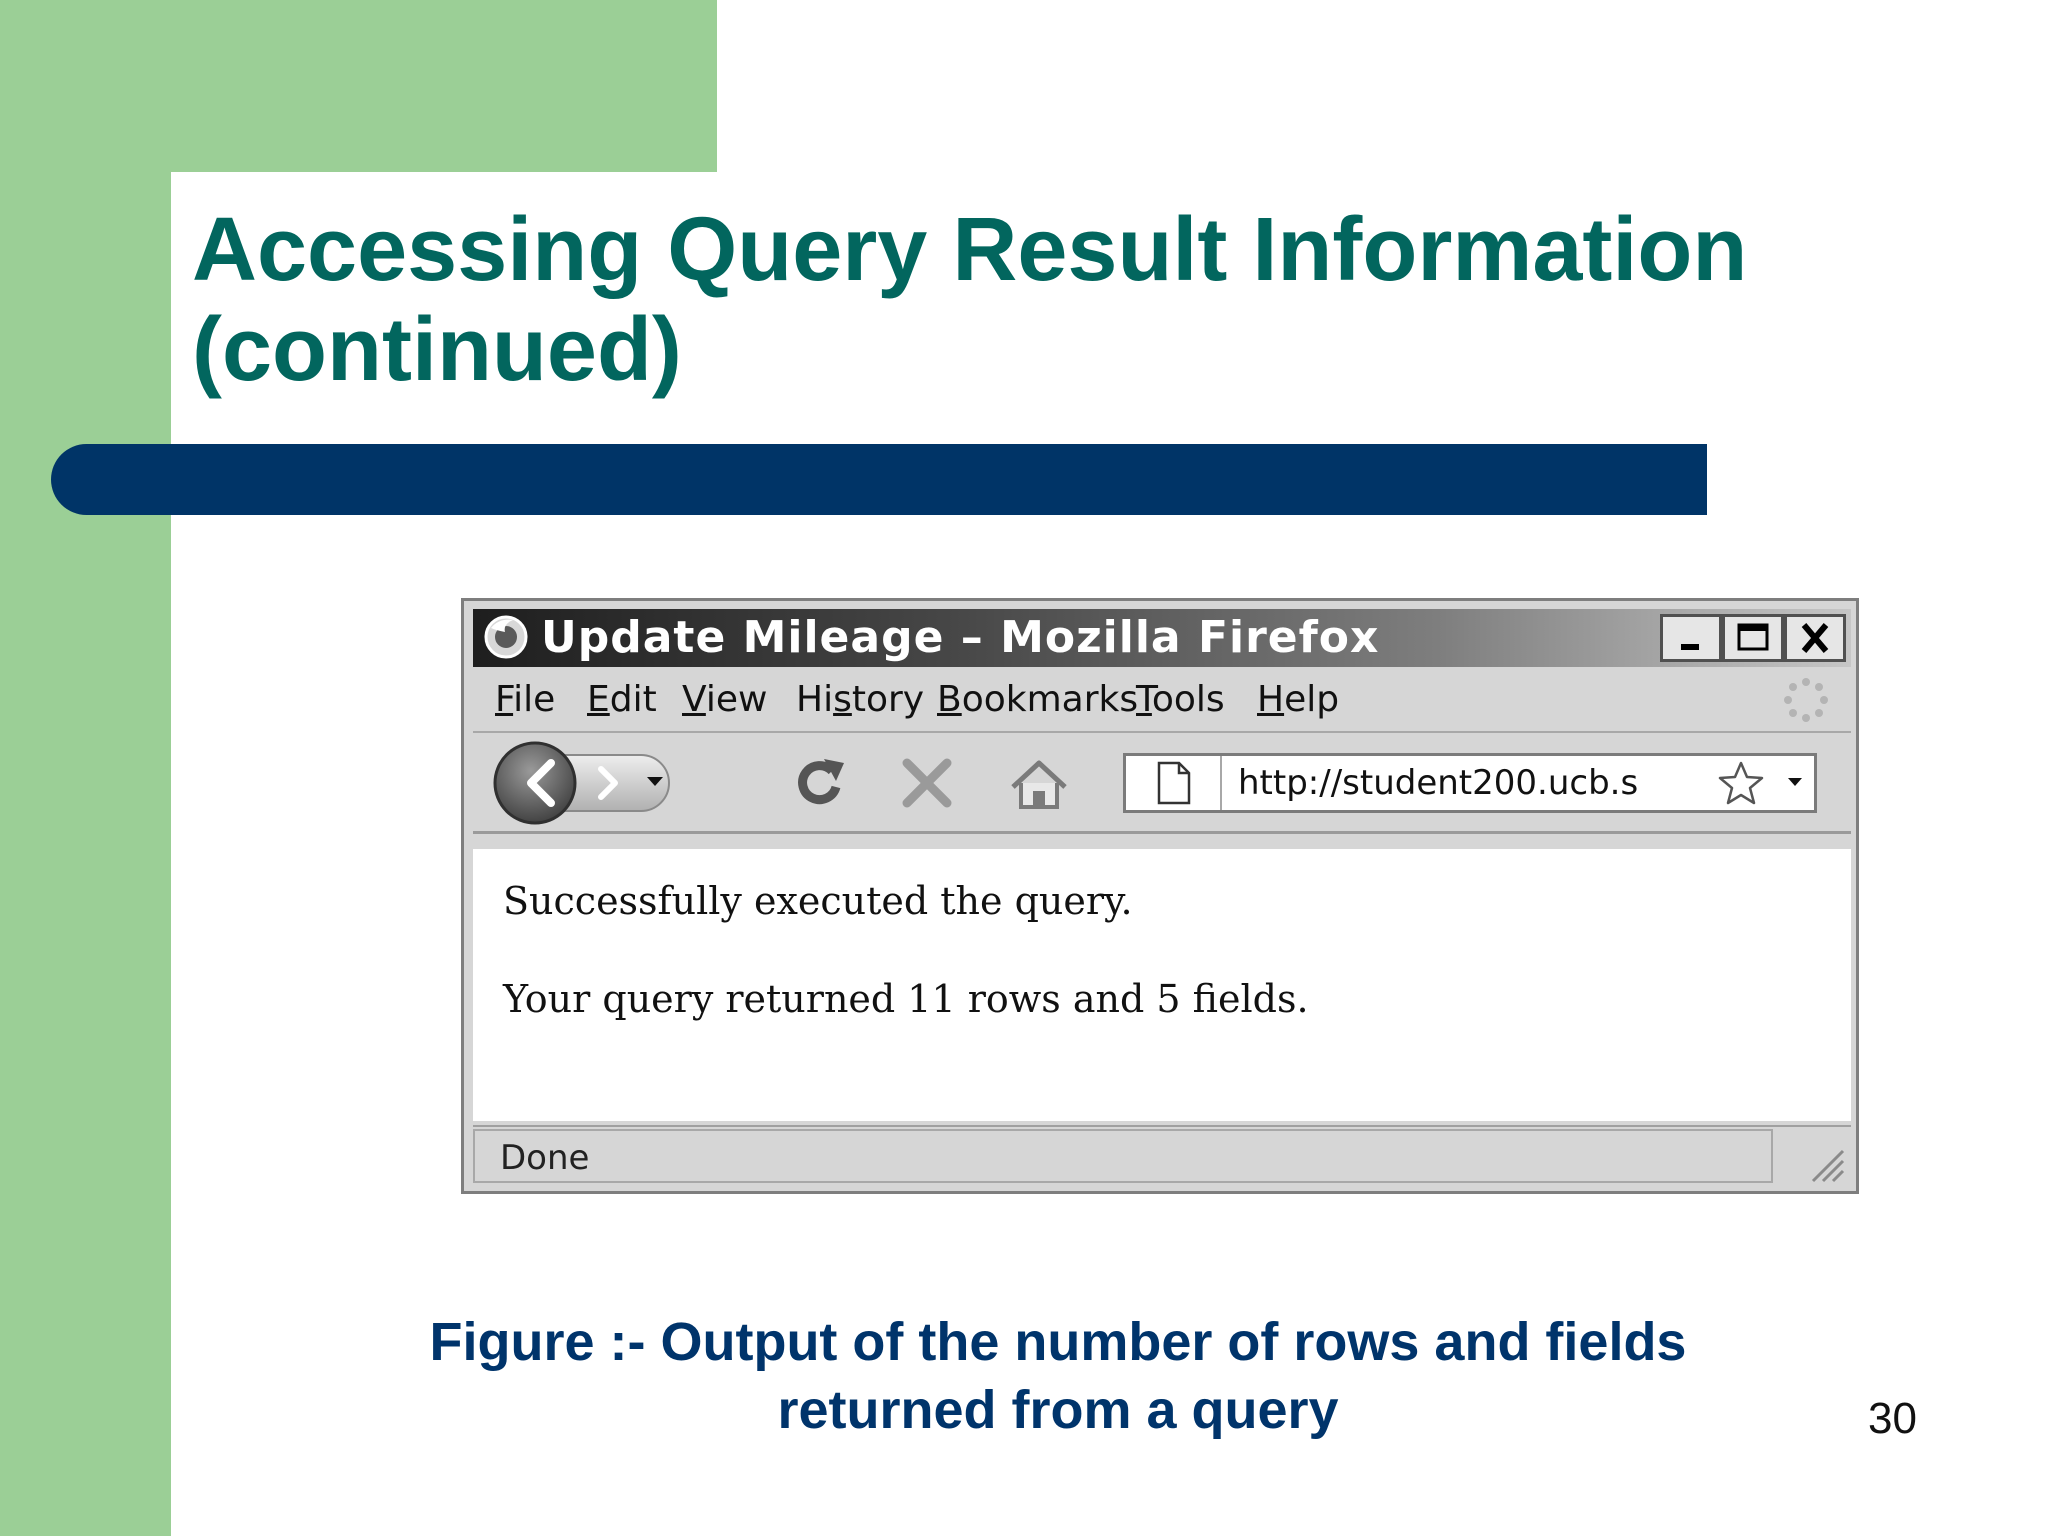 This screenshot has width=2048, height=1536. I want to click on menu-file-rest: ile, so click(534, 699).